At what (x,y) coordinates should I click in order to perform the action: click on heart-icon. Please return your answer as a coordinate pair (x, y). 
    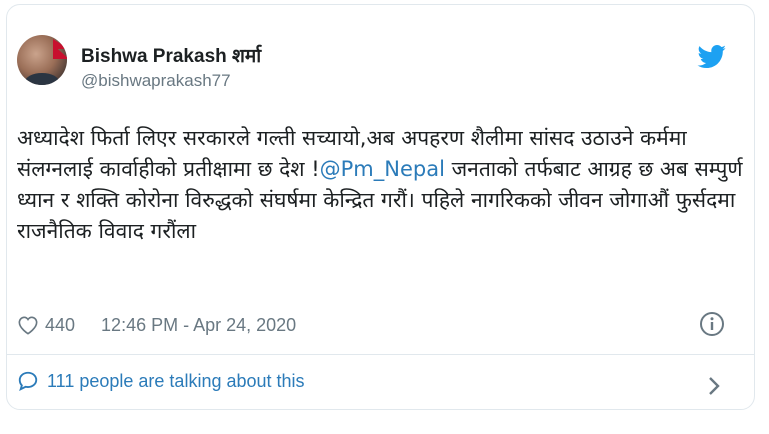
    Looking at the image, I should click on (28, 325).